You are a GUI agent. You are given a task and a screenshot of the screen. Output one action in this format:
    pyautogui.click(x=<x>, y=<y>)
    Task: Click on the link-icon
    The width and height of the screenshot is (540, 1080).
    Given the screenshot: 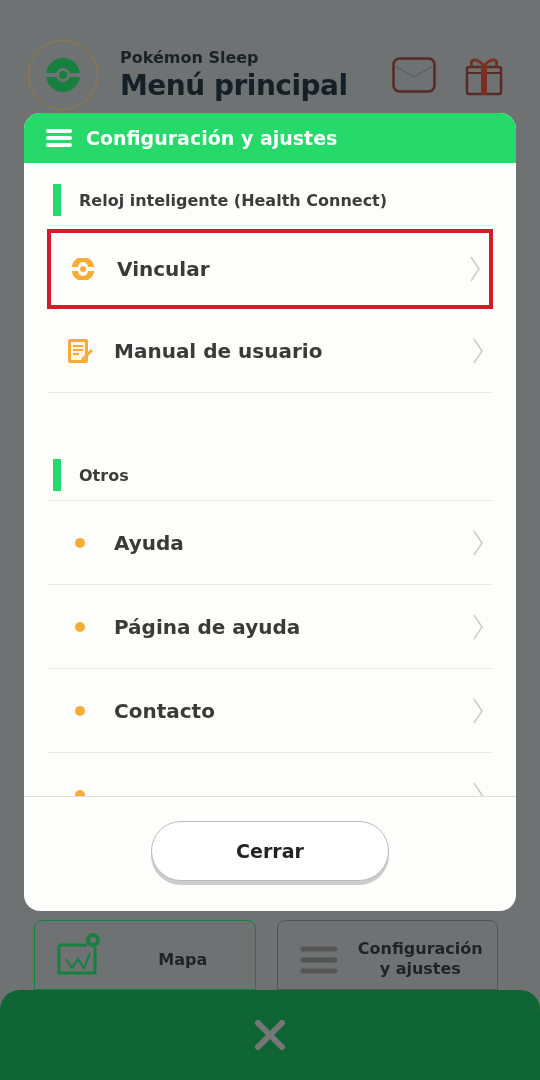 What is the action you would take?
    pyautogui.click(x=83, y=269)
    